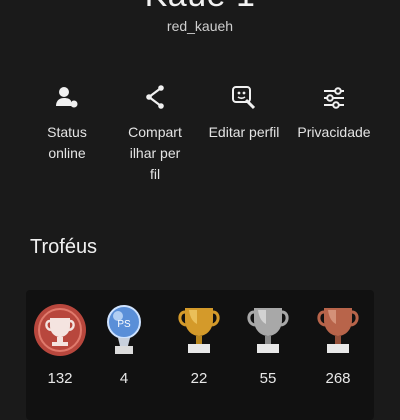 Image resolution: width=400 pixels, height=420 pixels. What do you see at coordinates (200, 26) in the screenshot?
I see `username: red_kaueh` at bounding box center [200, 26].